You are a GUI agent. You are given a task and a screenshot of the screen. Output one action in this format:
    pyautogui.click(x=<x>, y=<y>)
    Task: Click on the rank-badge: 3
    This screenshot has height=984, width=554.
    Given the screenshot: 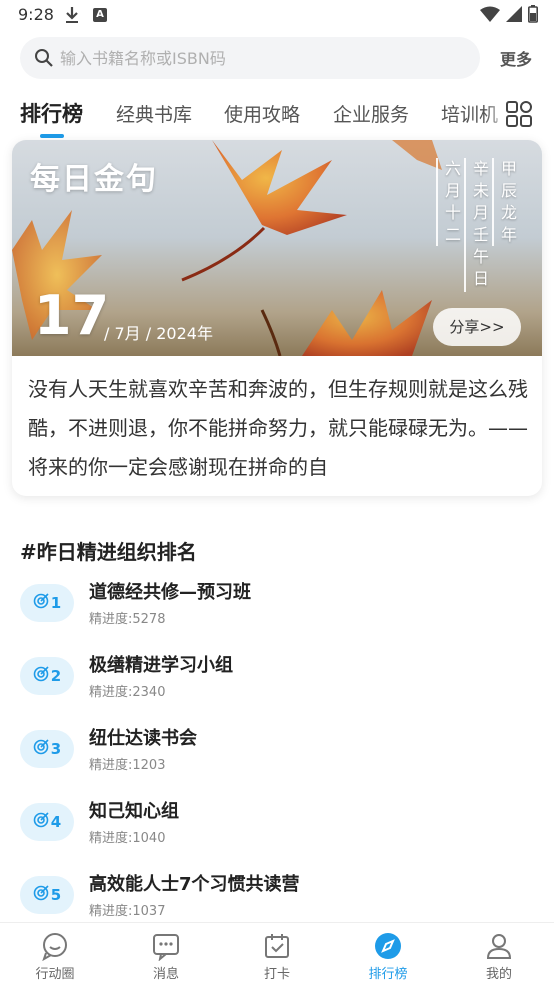 What is the action you would take?
    pyautogui.click(x=47, y=749)
    